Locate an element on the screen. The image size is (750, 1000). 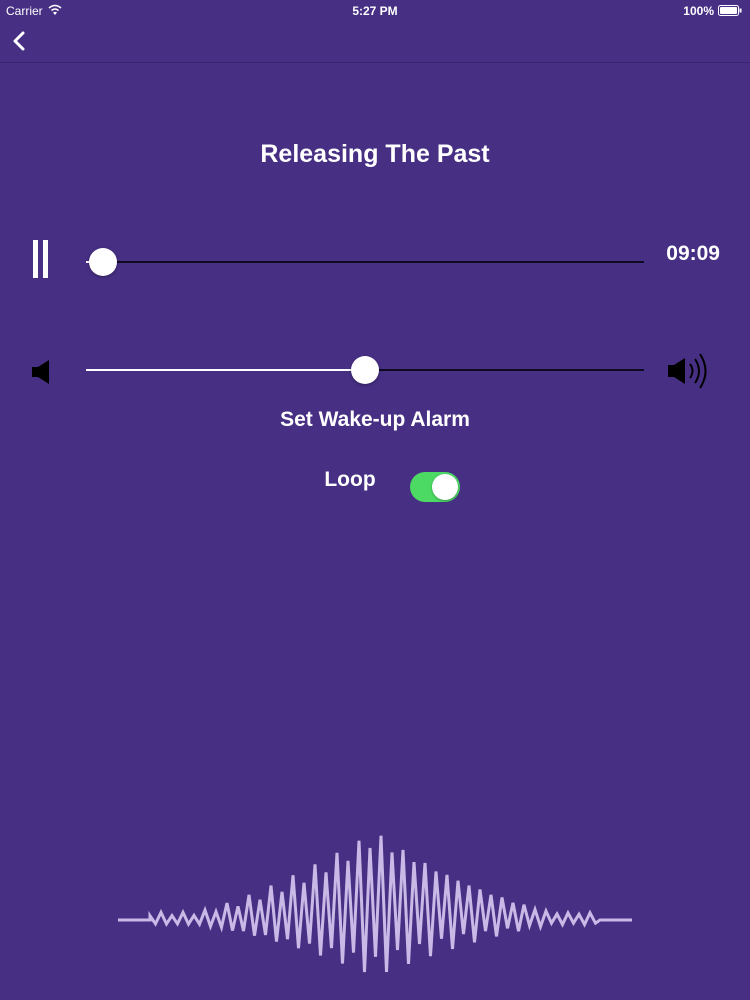
status-time: 5:27 PM is located at coordinates (375, 11).